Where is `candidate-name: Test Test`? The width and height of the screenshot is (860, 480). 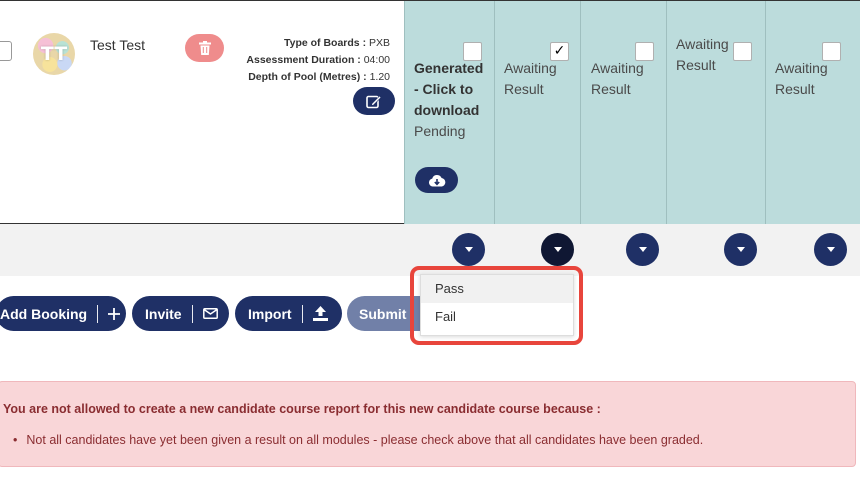 candidate-name: Test Test is located at coordinates (117, 45).